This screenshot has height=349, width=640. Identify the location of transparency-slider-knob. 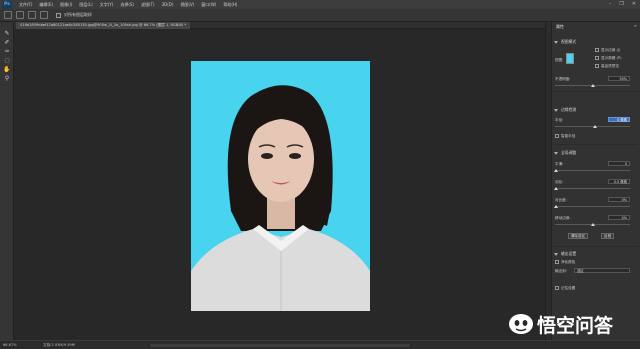
(593, 85).